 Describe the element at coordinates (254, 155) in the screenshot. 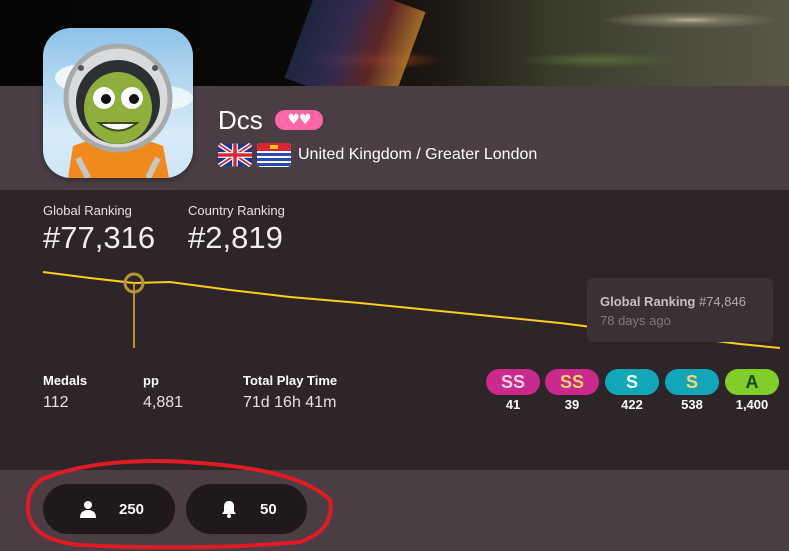

I see `flags` at that location.